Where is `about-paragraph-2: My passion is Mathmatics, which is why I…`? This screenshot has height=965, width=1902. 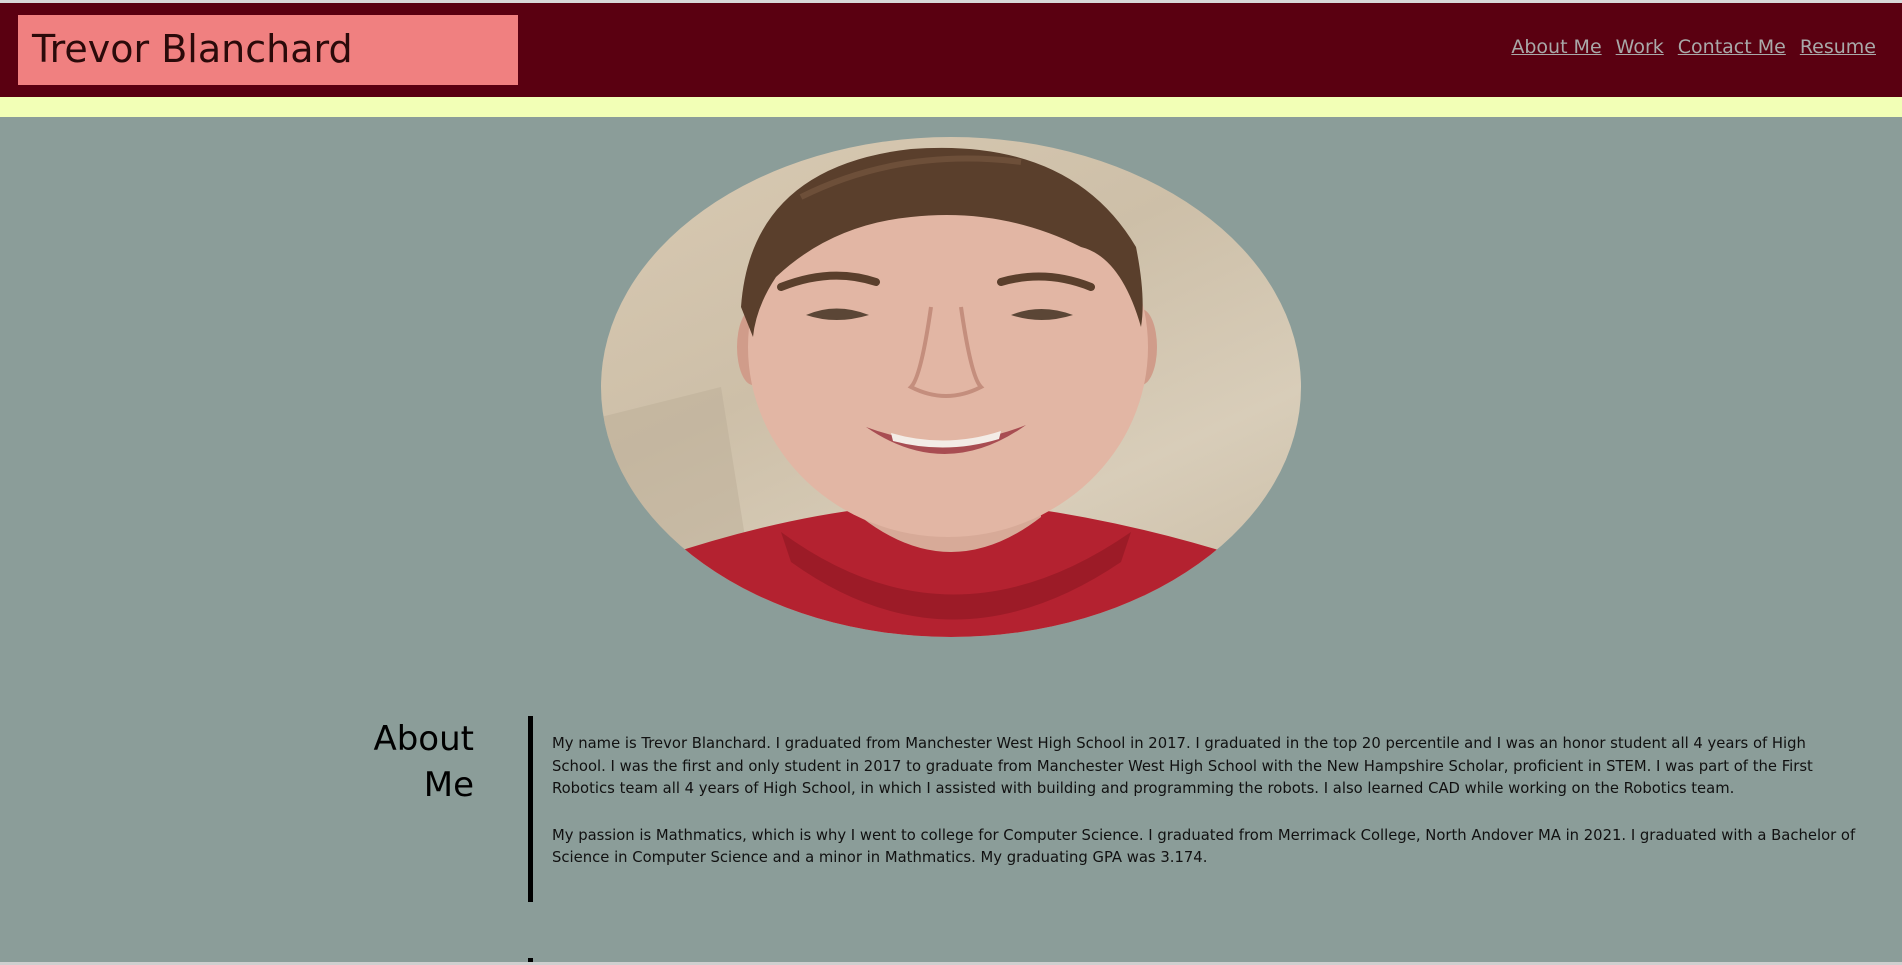
about-paragraph-2: My passion is Mathmatics, which is why I… is located at coordinates (1204, 846).